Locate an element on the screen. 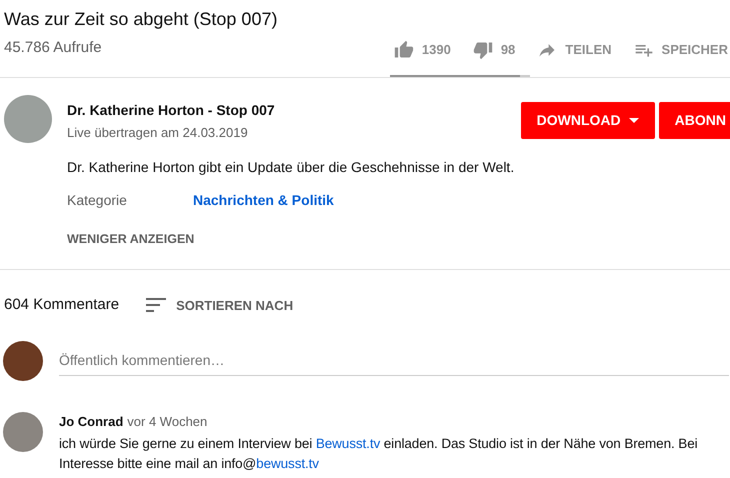 The height and width of the screenshot is (478, 730). category-link: Nachrichten & Politik is located at coordinates (263, 200).